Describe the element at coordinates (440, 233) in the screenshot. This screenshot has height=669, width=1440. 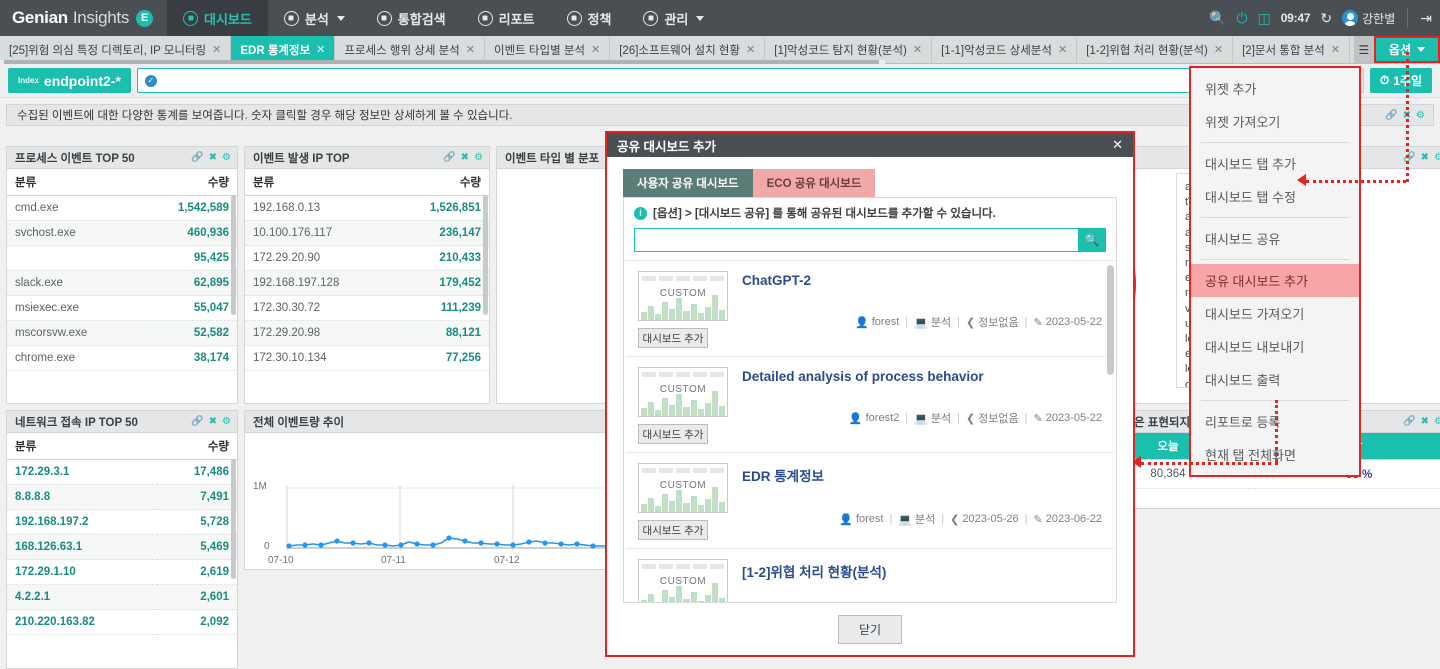
I see `cell-count: 236,147` at that location.